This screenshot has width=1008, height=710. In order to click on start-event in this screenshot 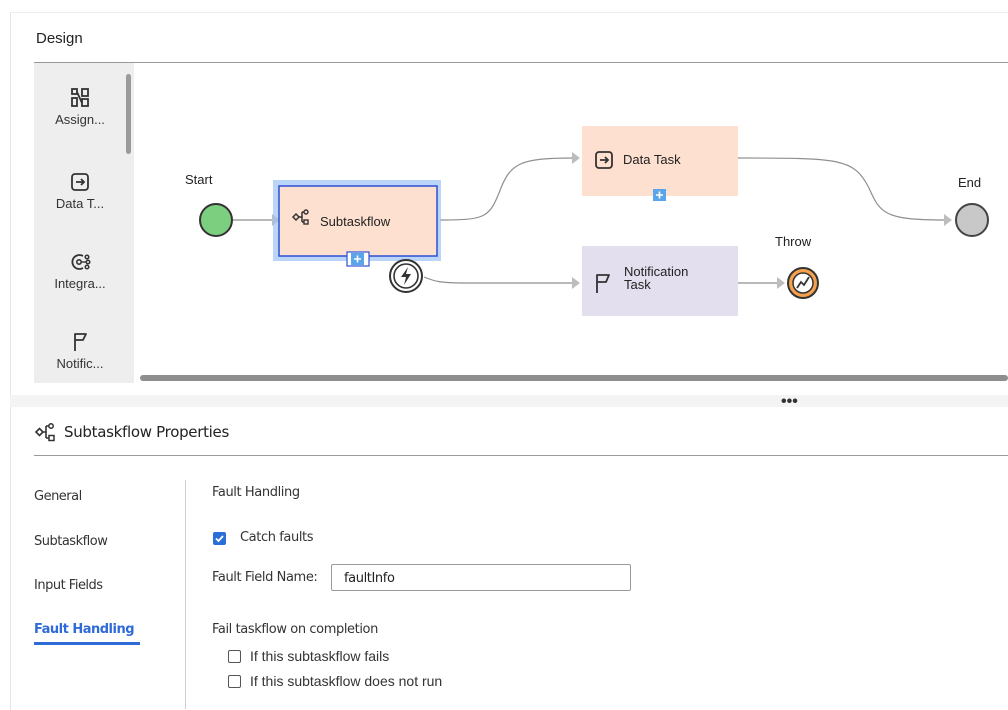, I will do `click(216, 220)`.